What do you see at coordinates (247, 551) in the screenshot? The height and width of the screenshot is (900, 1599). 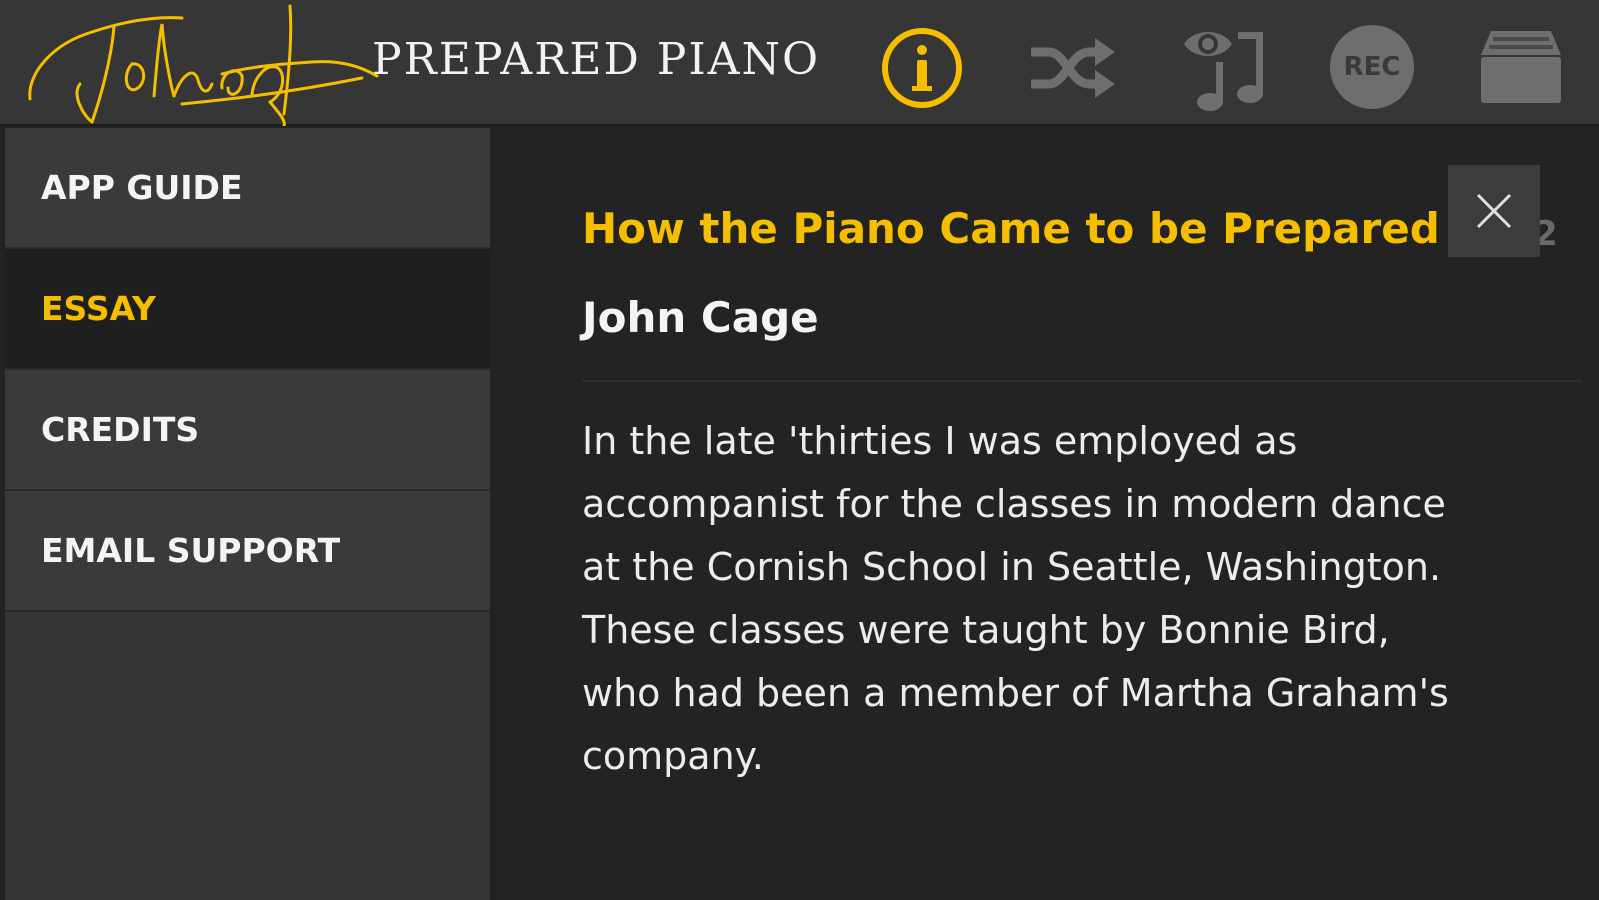 I see `sidebar-item-email-support: EMAIL SUPPORT` at bounding box center [247, 551].